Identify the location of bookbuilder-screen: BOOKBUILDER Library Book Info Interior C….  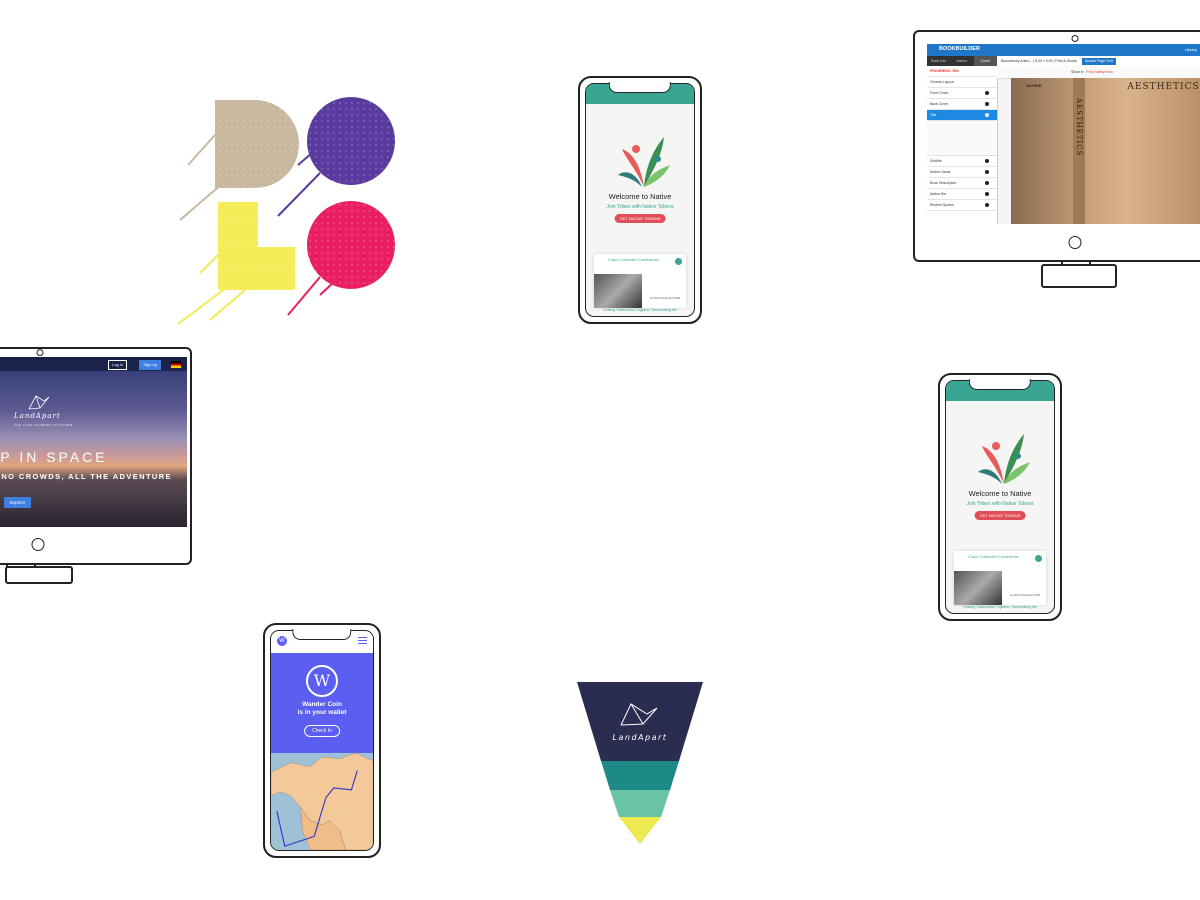
(1063, 134).